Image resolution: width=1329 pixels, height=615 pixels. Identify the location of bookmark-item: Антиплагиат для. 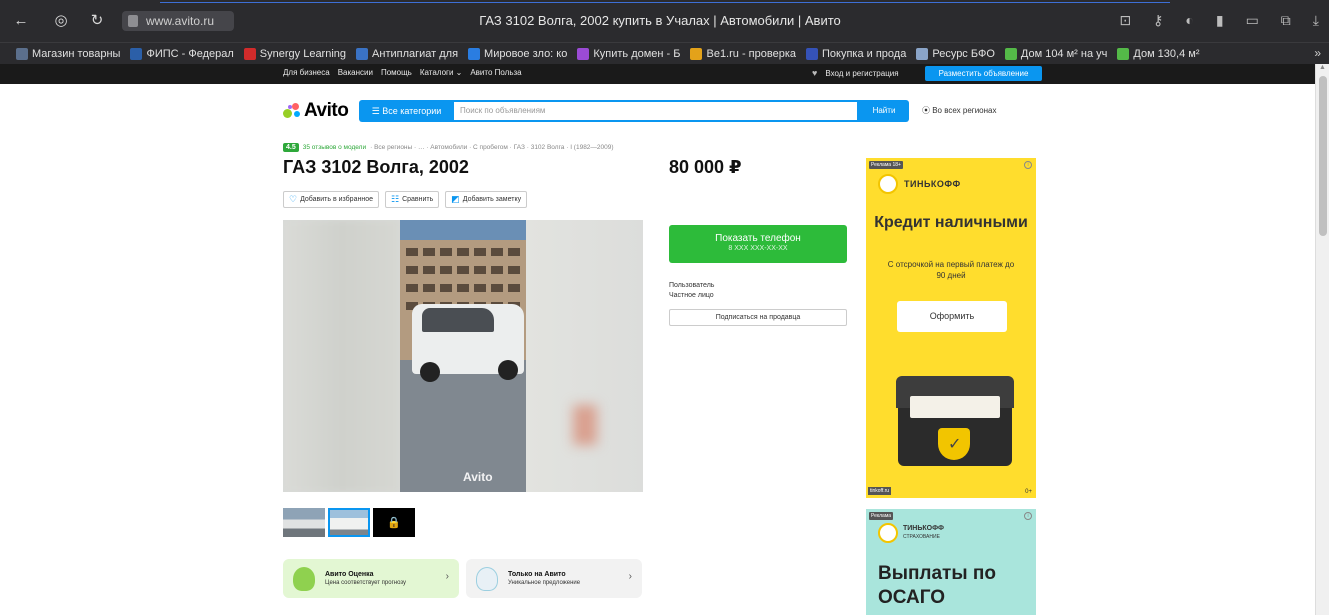
(407, 53).